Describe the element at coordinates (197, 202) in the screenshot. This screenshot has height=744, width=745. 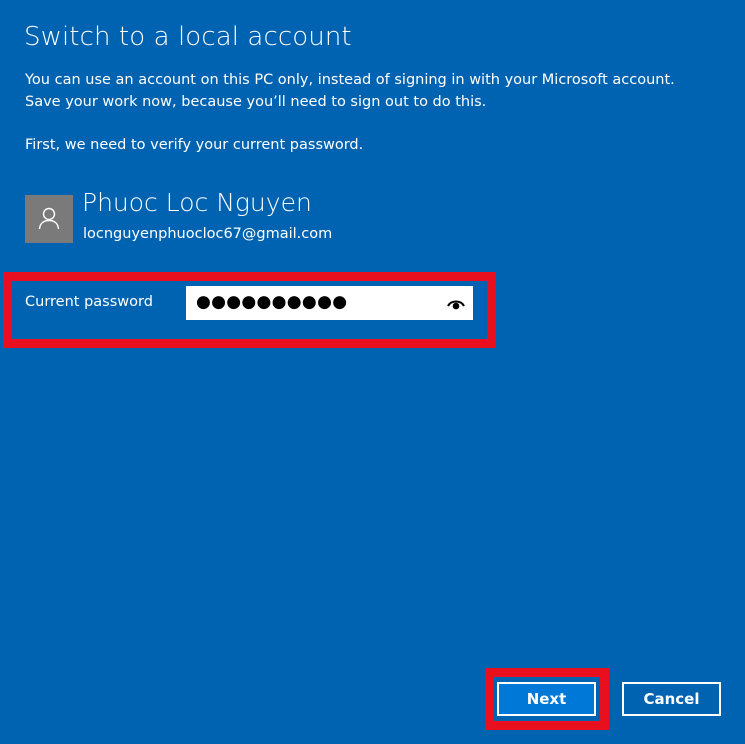
I see `account-name: Phuoc Loc Nguyen` at that location.